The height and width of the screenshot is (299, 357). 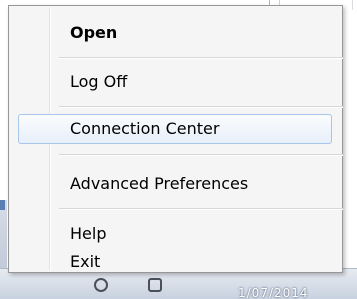 What do you see at coordinates (273, 292) in the screenshot?
I see `taskbar-clock: 1/07/2014` at bounding box center [273, 292].